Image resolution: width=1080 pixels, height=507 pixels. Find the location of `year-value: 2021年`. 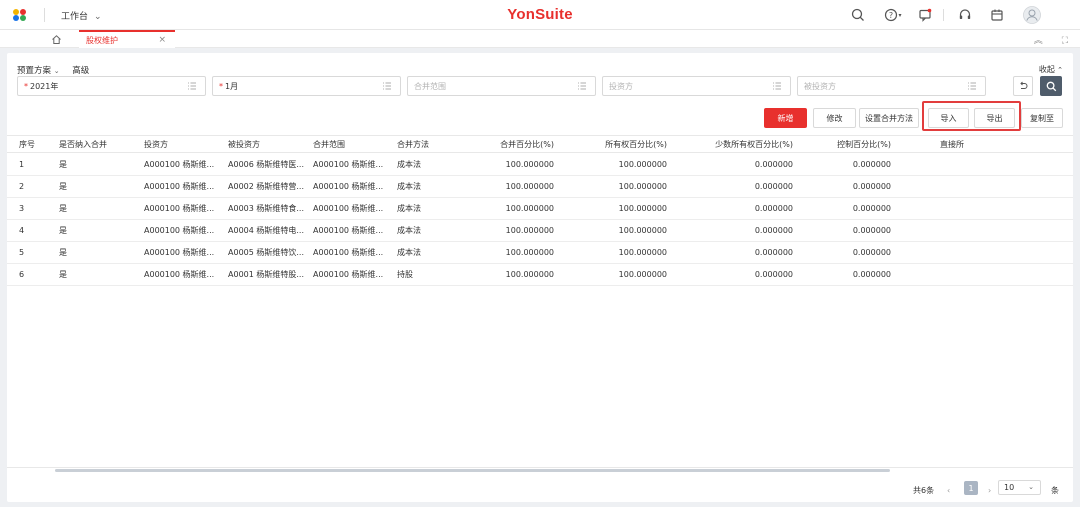

year-value: 2021年 is located at coordinates (44, 86).